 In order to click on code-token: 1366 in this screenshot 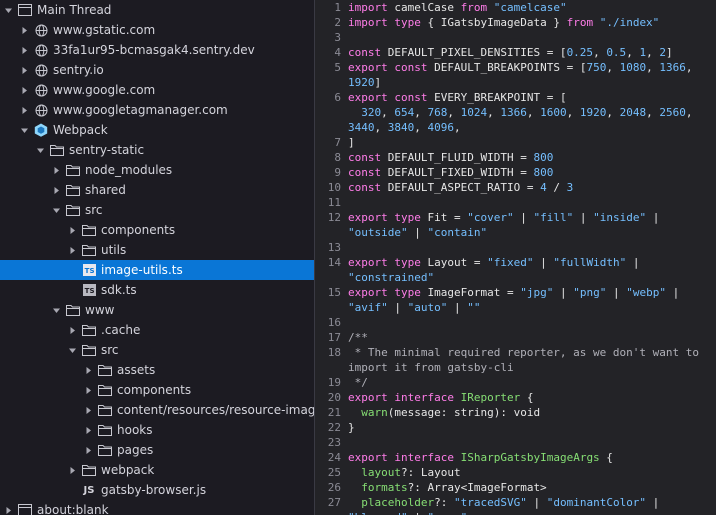, I will do `click(513, 112)`.